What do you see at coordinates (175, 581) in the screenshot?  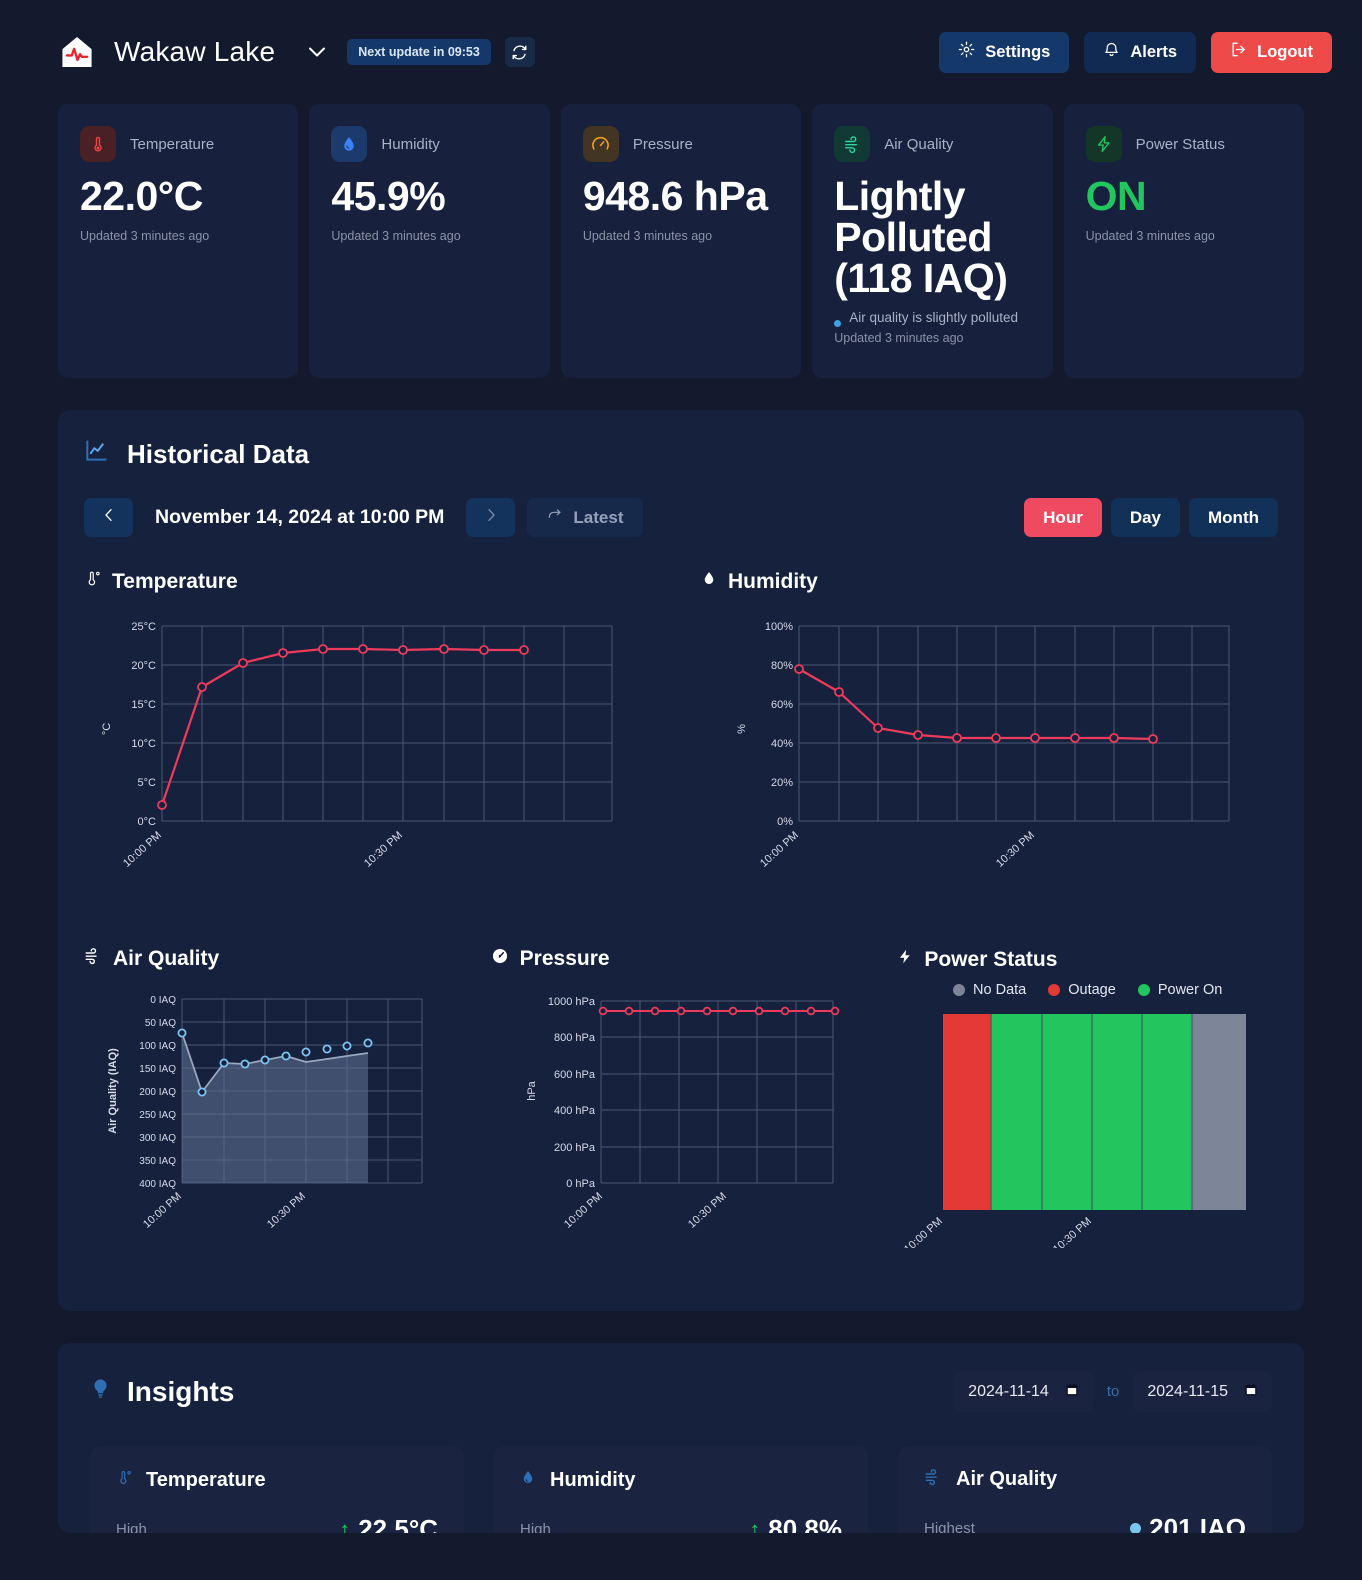 I see `chart-title-text: Temperature` at bounding box center [175, 581].